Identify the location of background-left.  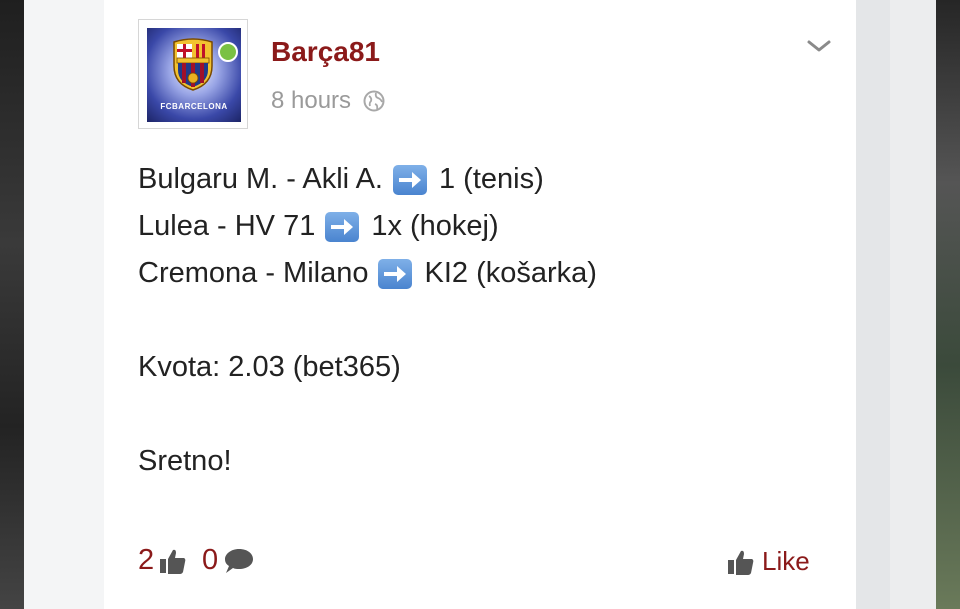
(12, 304).